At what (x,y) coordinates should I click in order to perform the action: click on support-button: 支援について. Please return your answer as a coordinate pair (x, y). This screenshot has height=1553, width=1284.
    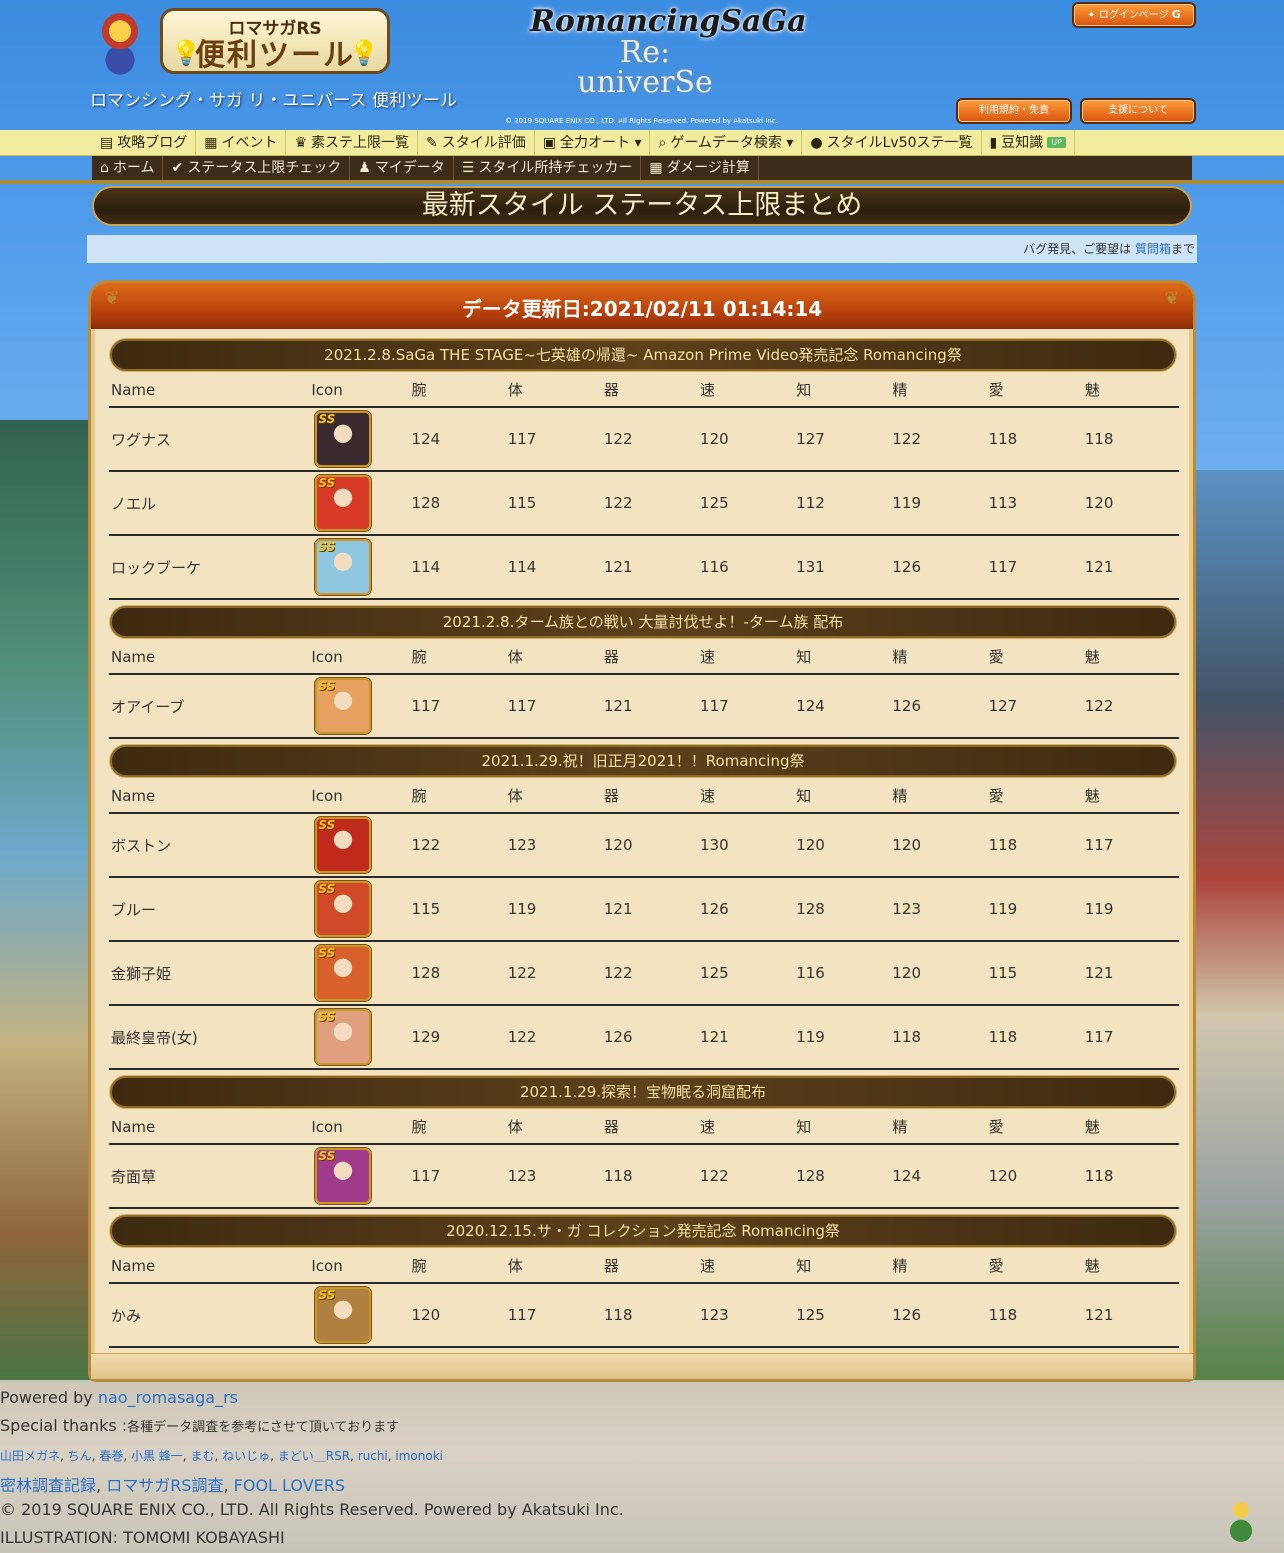
    Looking at the image, I should click on (1138, 111).